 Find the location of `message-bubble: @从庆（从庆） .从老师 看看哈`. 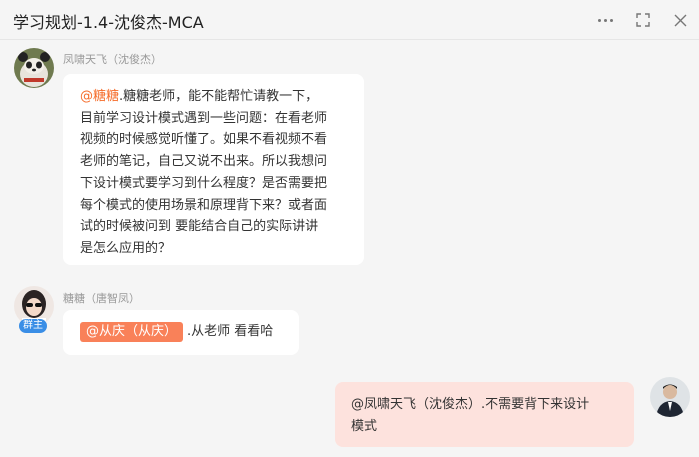

message-bubble: @从庆（从庆） .从老师 看看哈 is located at coordinates (181, 332).